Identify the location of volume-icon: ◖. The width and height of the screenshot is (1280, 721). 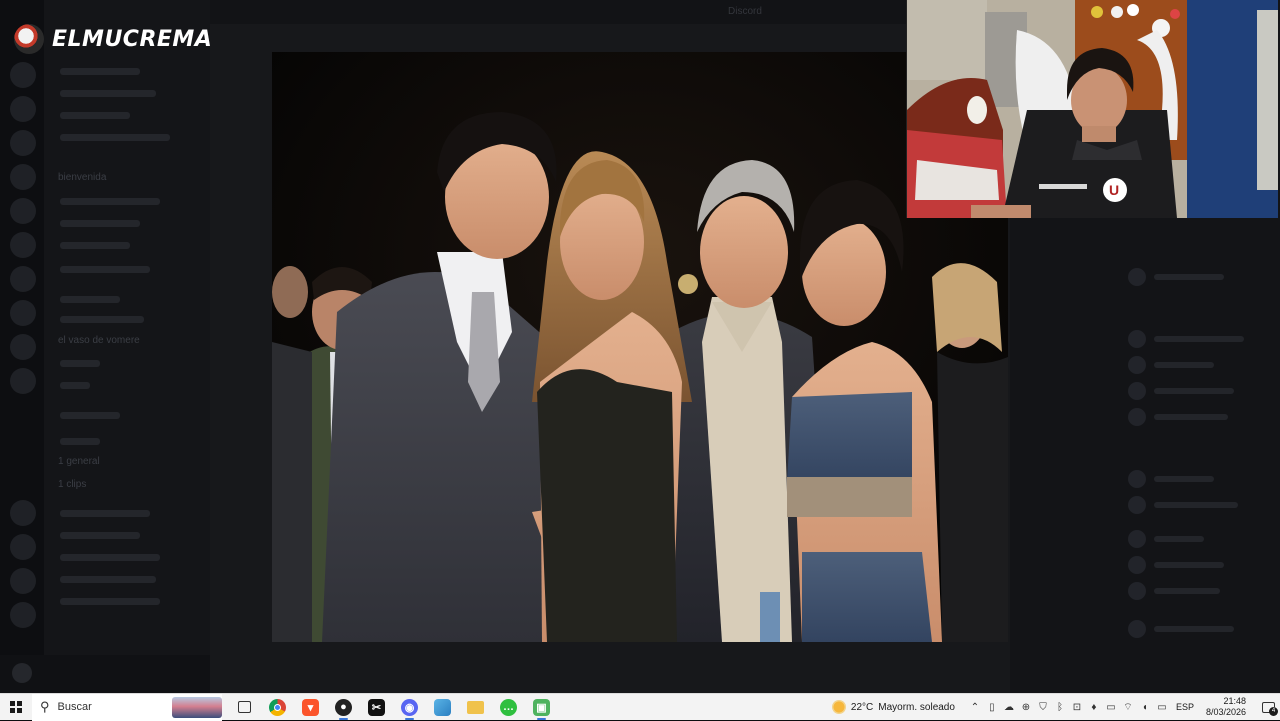
(1145, 707).